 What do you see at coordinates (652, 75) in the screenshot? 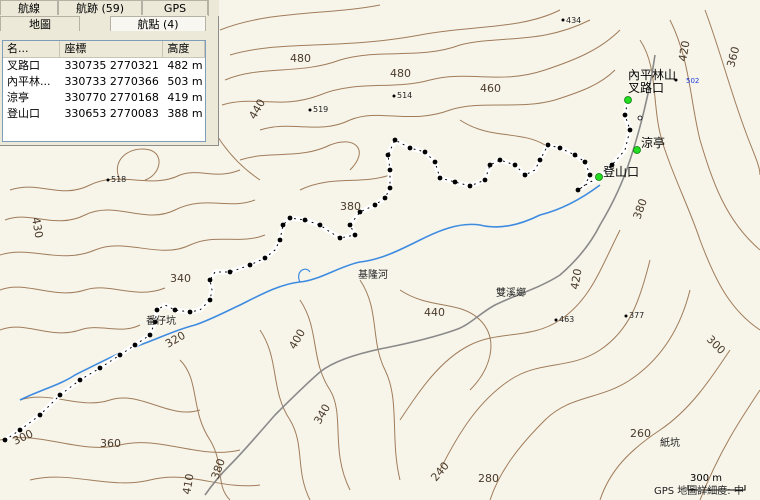
I see `waypoint-label: 內平林山` at bounding box center [652, 75].